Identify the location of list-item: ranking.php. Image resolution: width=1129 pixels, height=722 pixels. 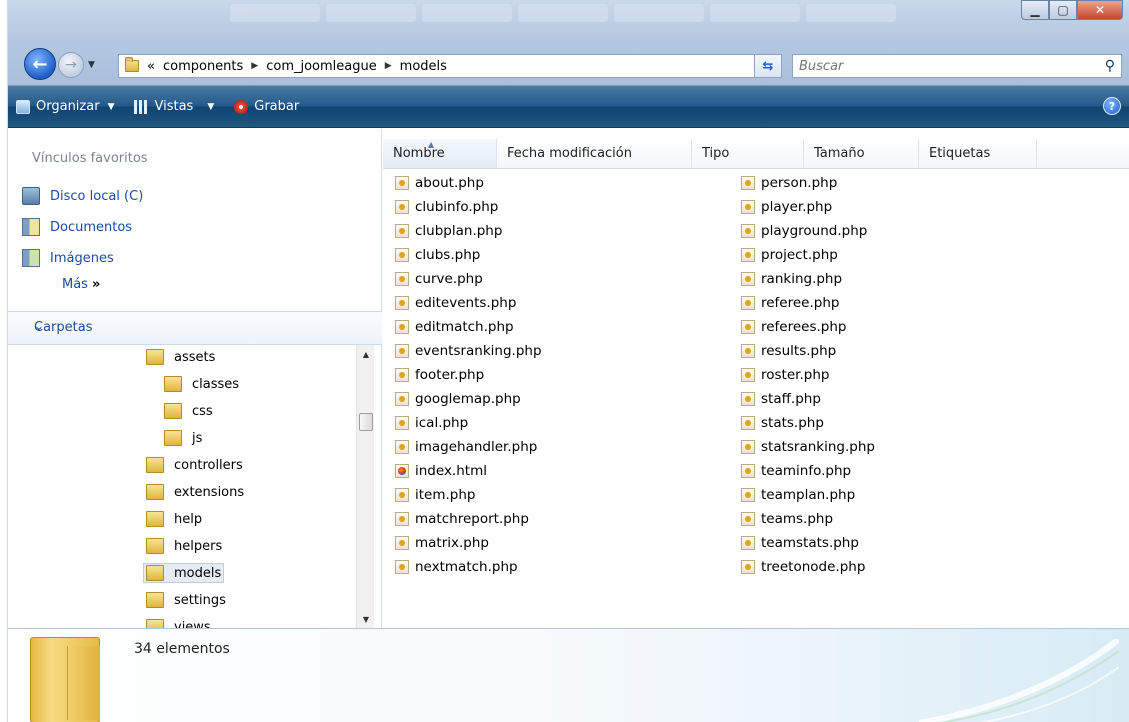
(791, 279).